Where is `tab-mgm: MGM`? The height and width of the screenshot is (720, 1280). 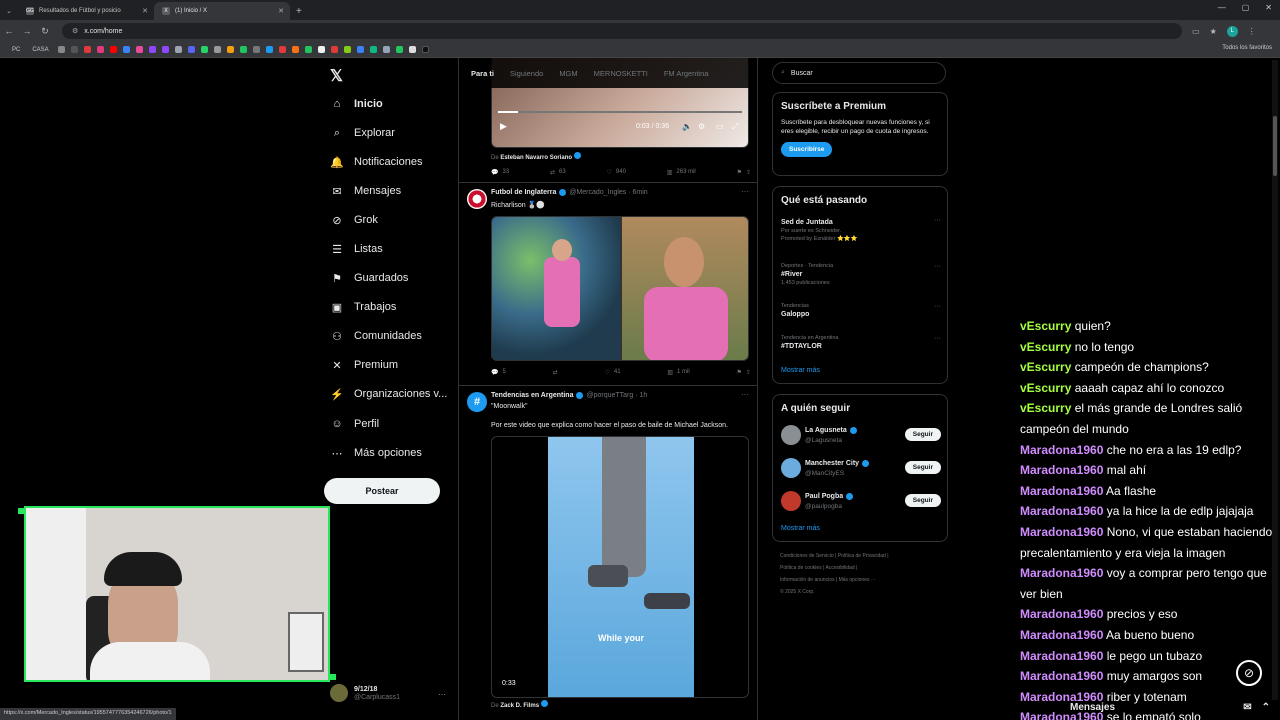 tab-mgm: MGM is located at coordinates (568, 73).